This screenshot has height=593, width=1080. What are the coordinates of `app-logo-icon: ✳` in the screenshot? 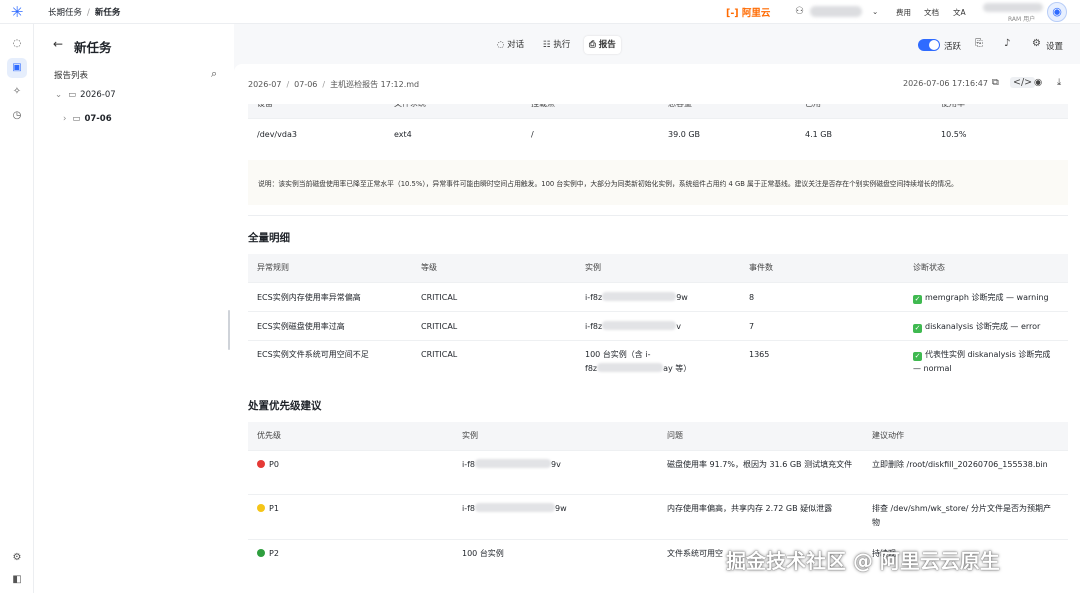 It's located at (17, 12).